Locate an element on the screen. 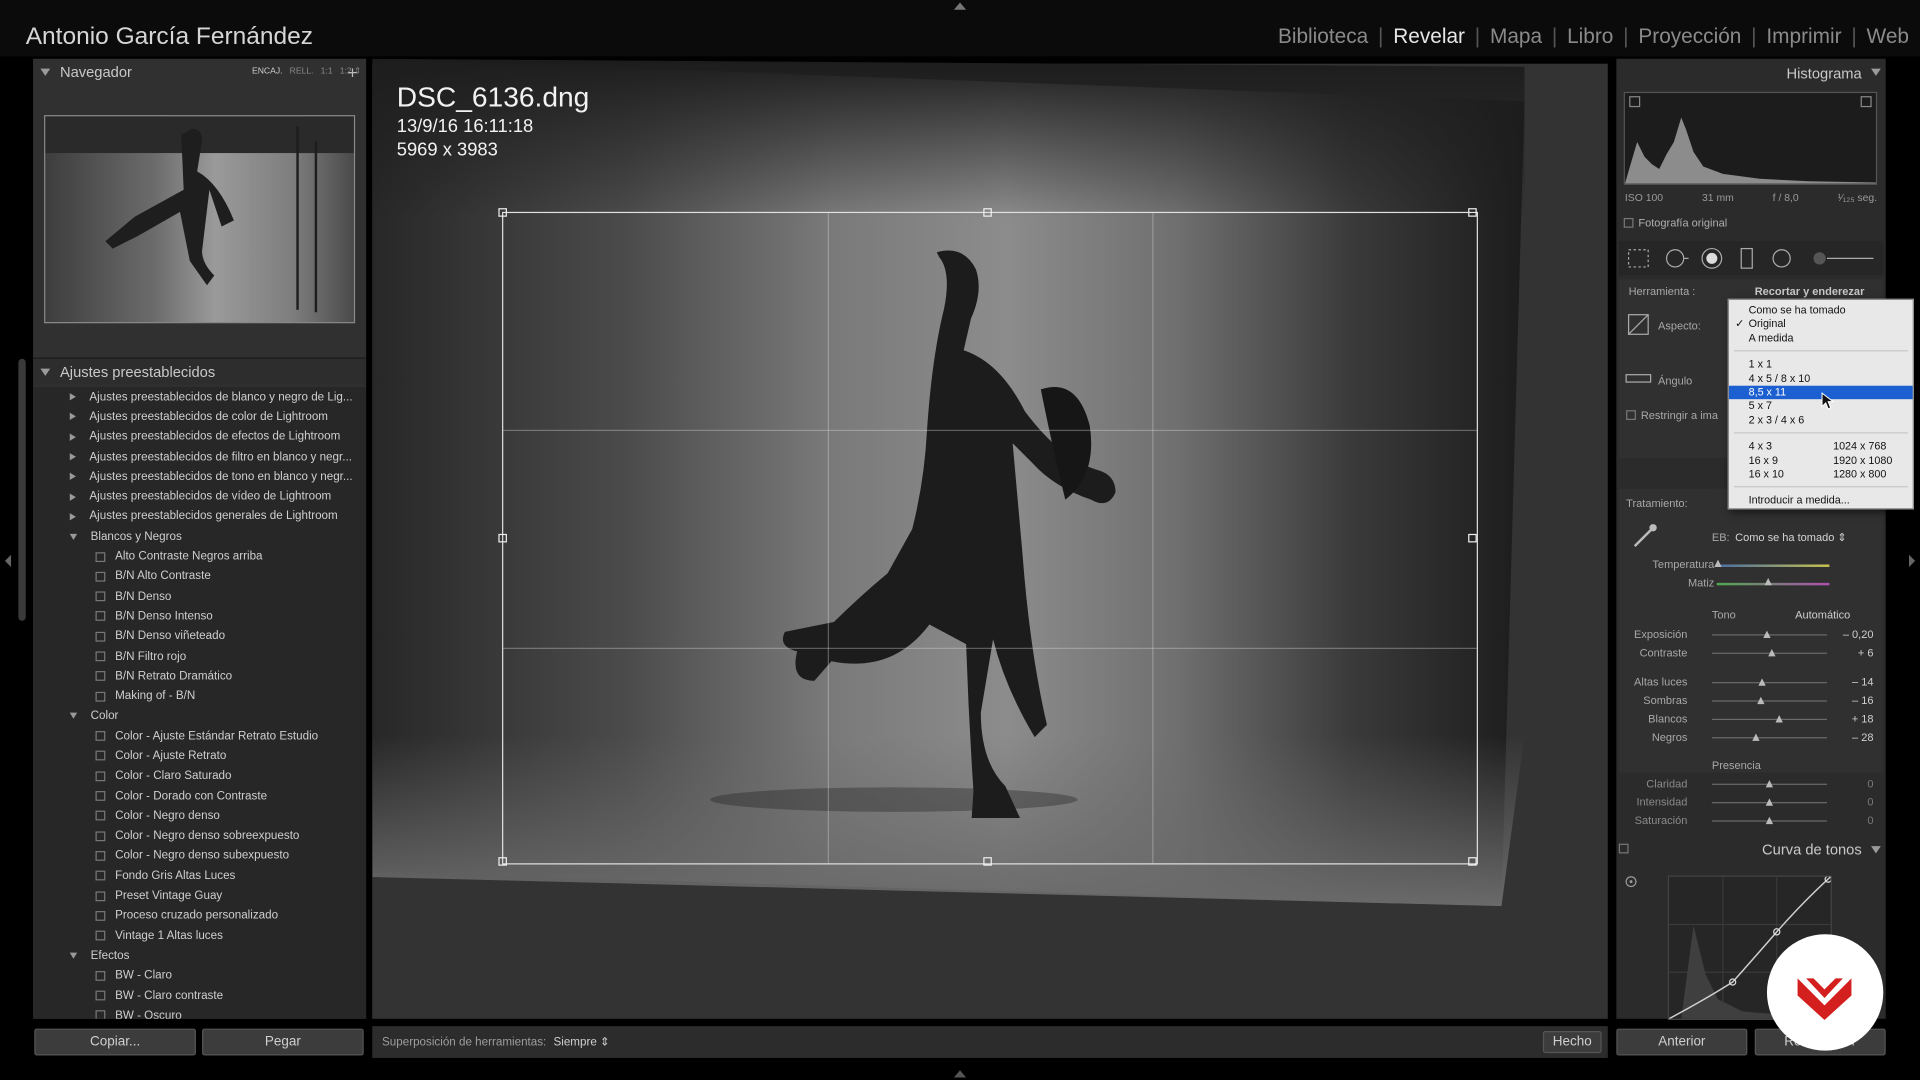 Image resolution: width=1920 pixels, height=1080 pixels. crop-handle-bottom-left is located at coordinates (502, 861).